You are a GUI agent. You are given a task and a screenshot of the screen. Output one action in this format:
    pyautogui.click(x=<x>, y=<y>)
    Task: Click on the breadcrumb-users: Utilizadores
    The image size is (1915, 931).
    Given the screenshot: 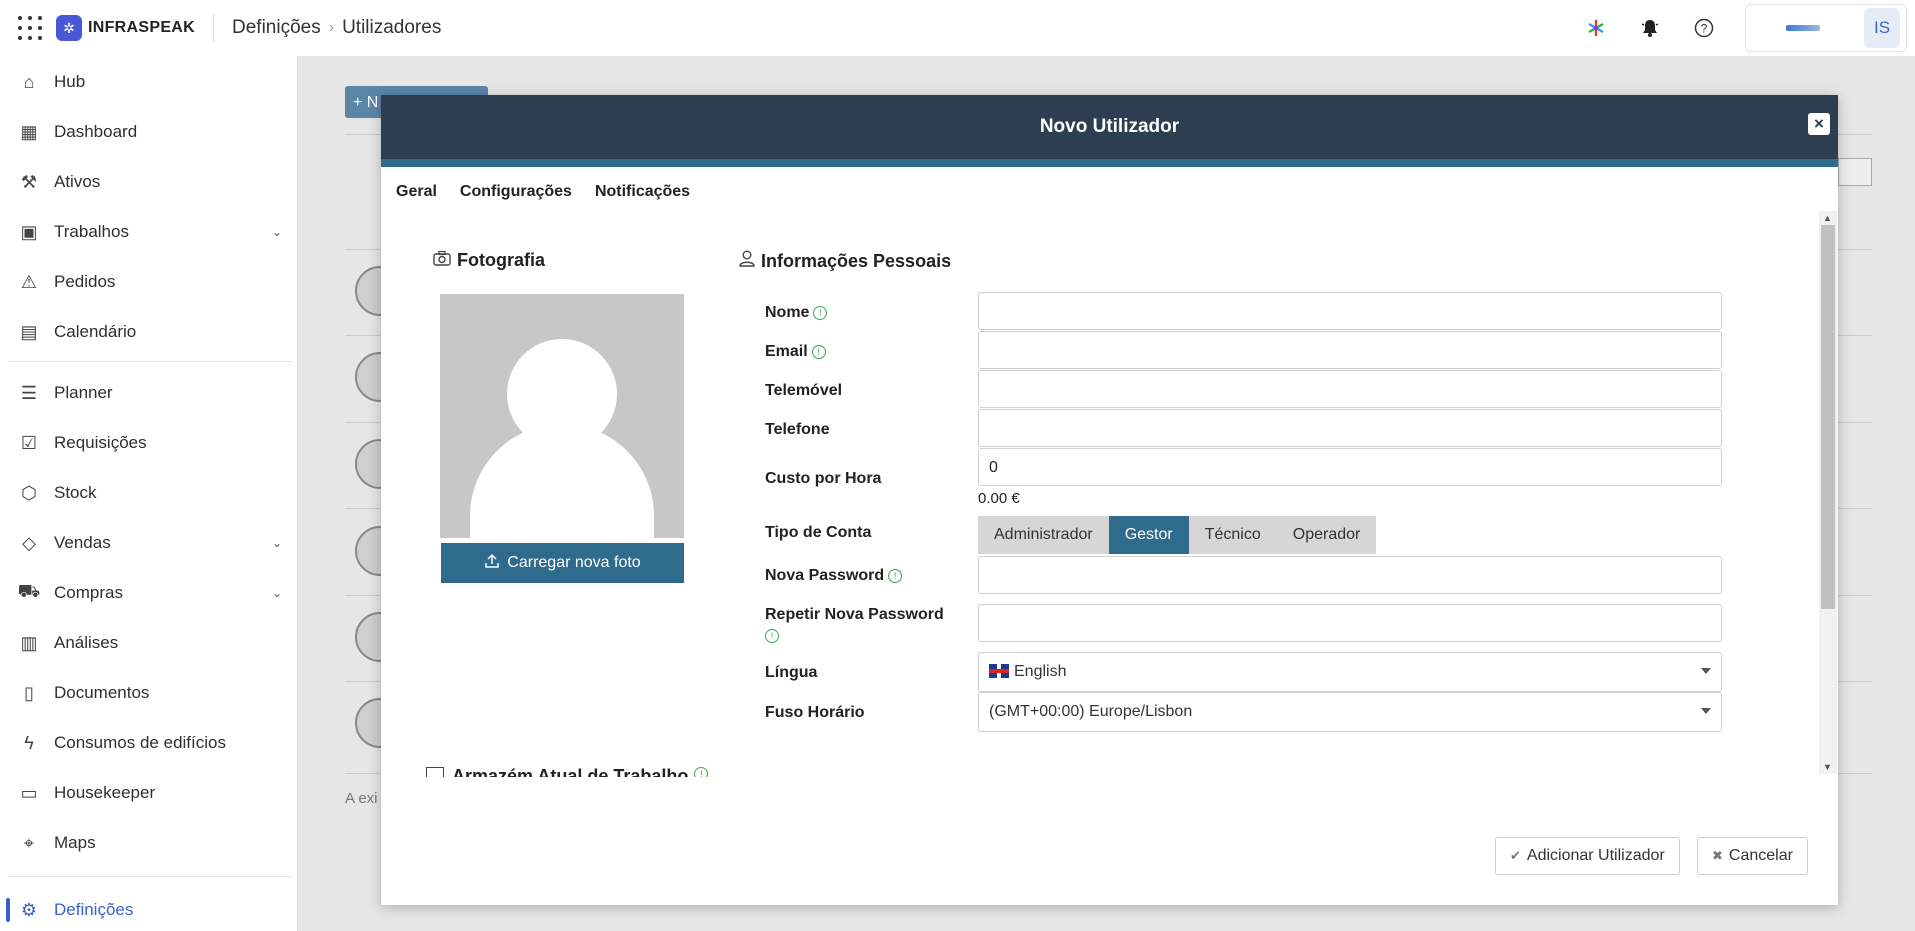 What is the action you would take?
    pyautogui.click(x=392, y=27)
    